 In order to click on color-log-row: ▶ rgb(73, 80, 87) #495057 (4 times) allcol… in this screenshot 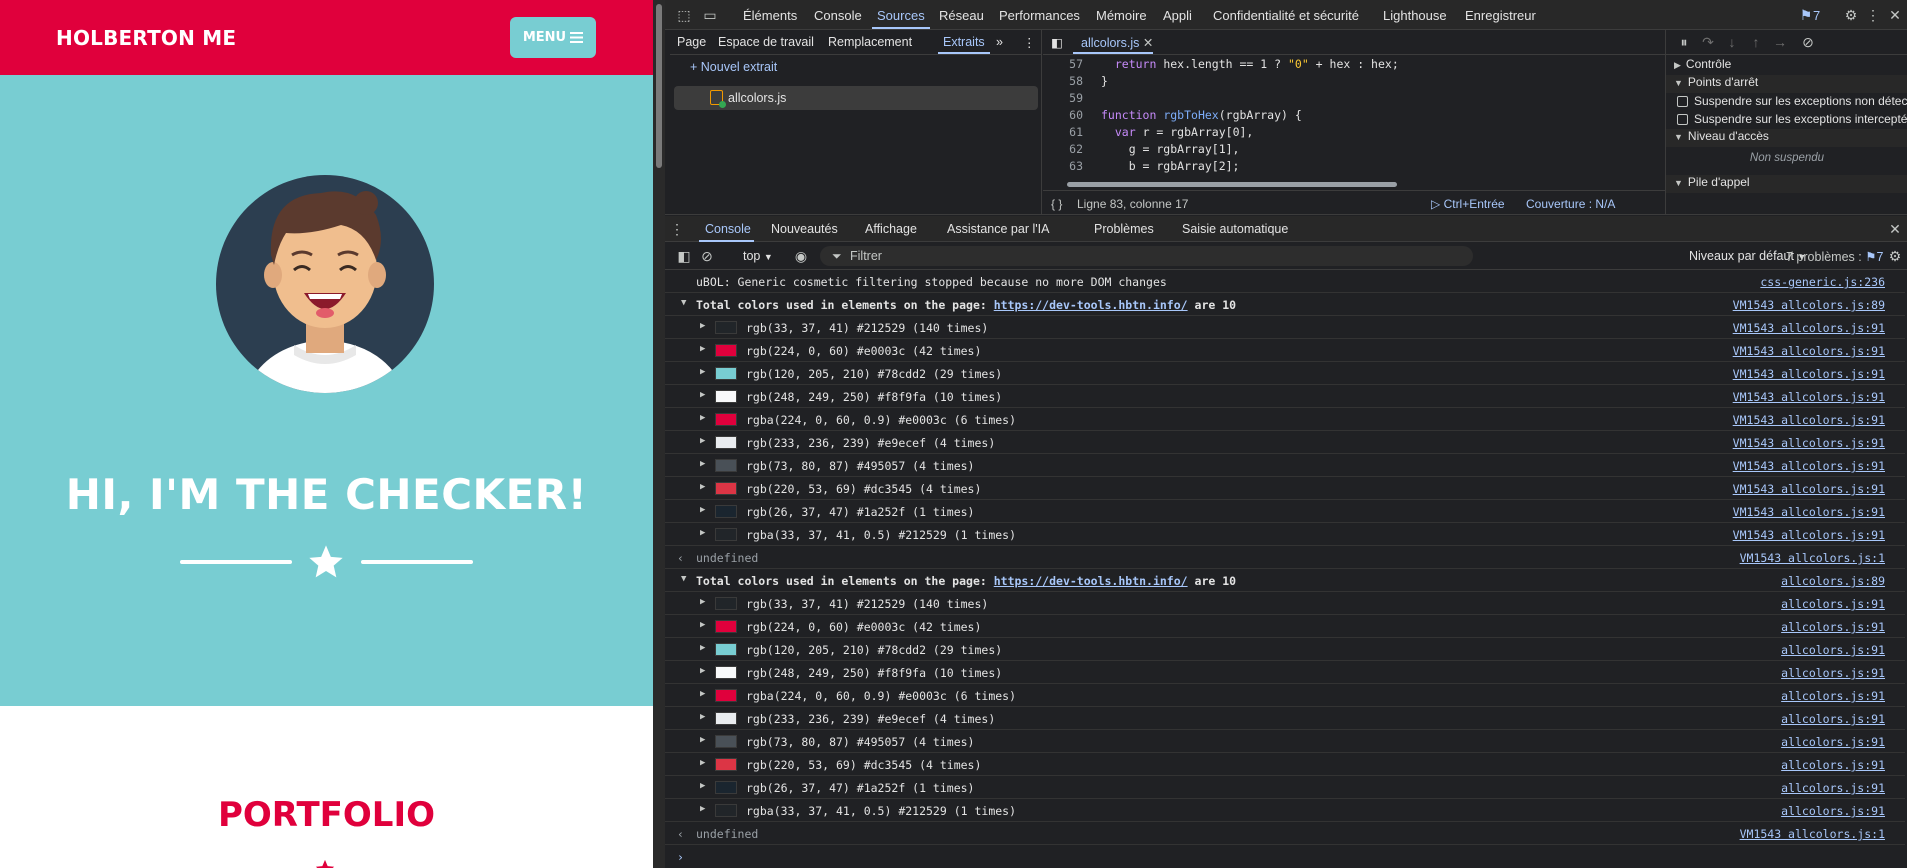, I will do `click(1285, 741)`.